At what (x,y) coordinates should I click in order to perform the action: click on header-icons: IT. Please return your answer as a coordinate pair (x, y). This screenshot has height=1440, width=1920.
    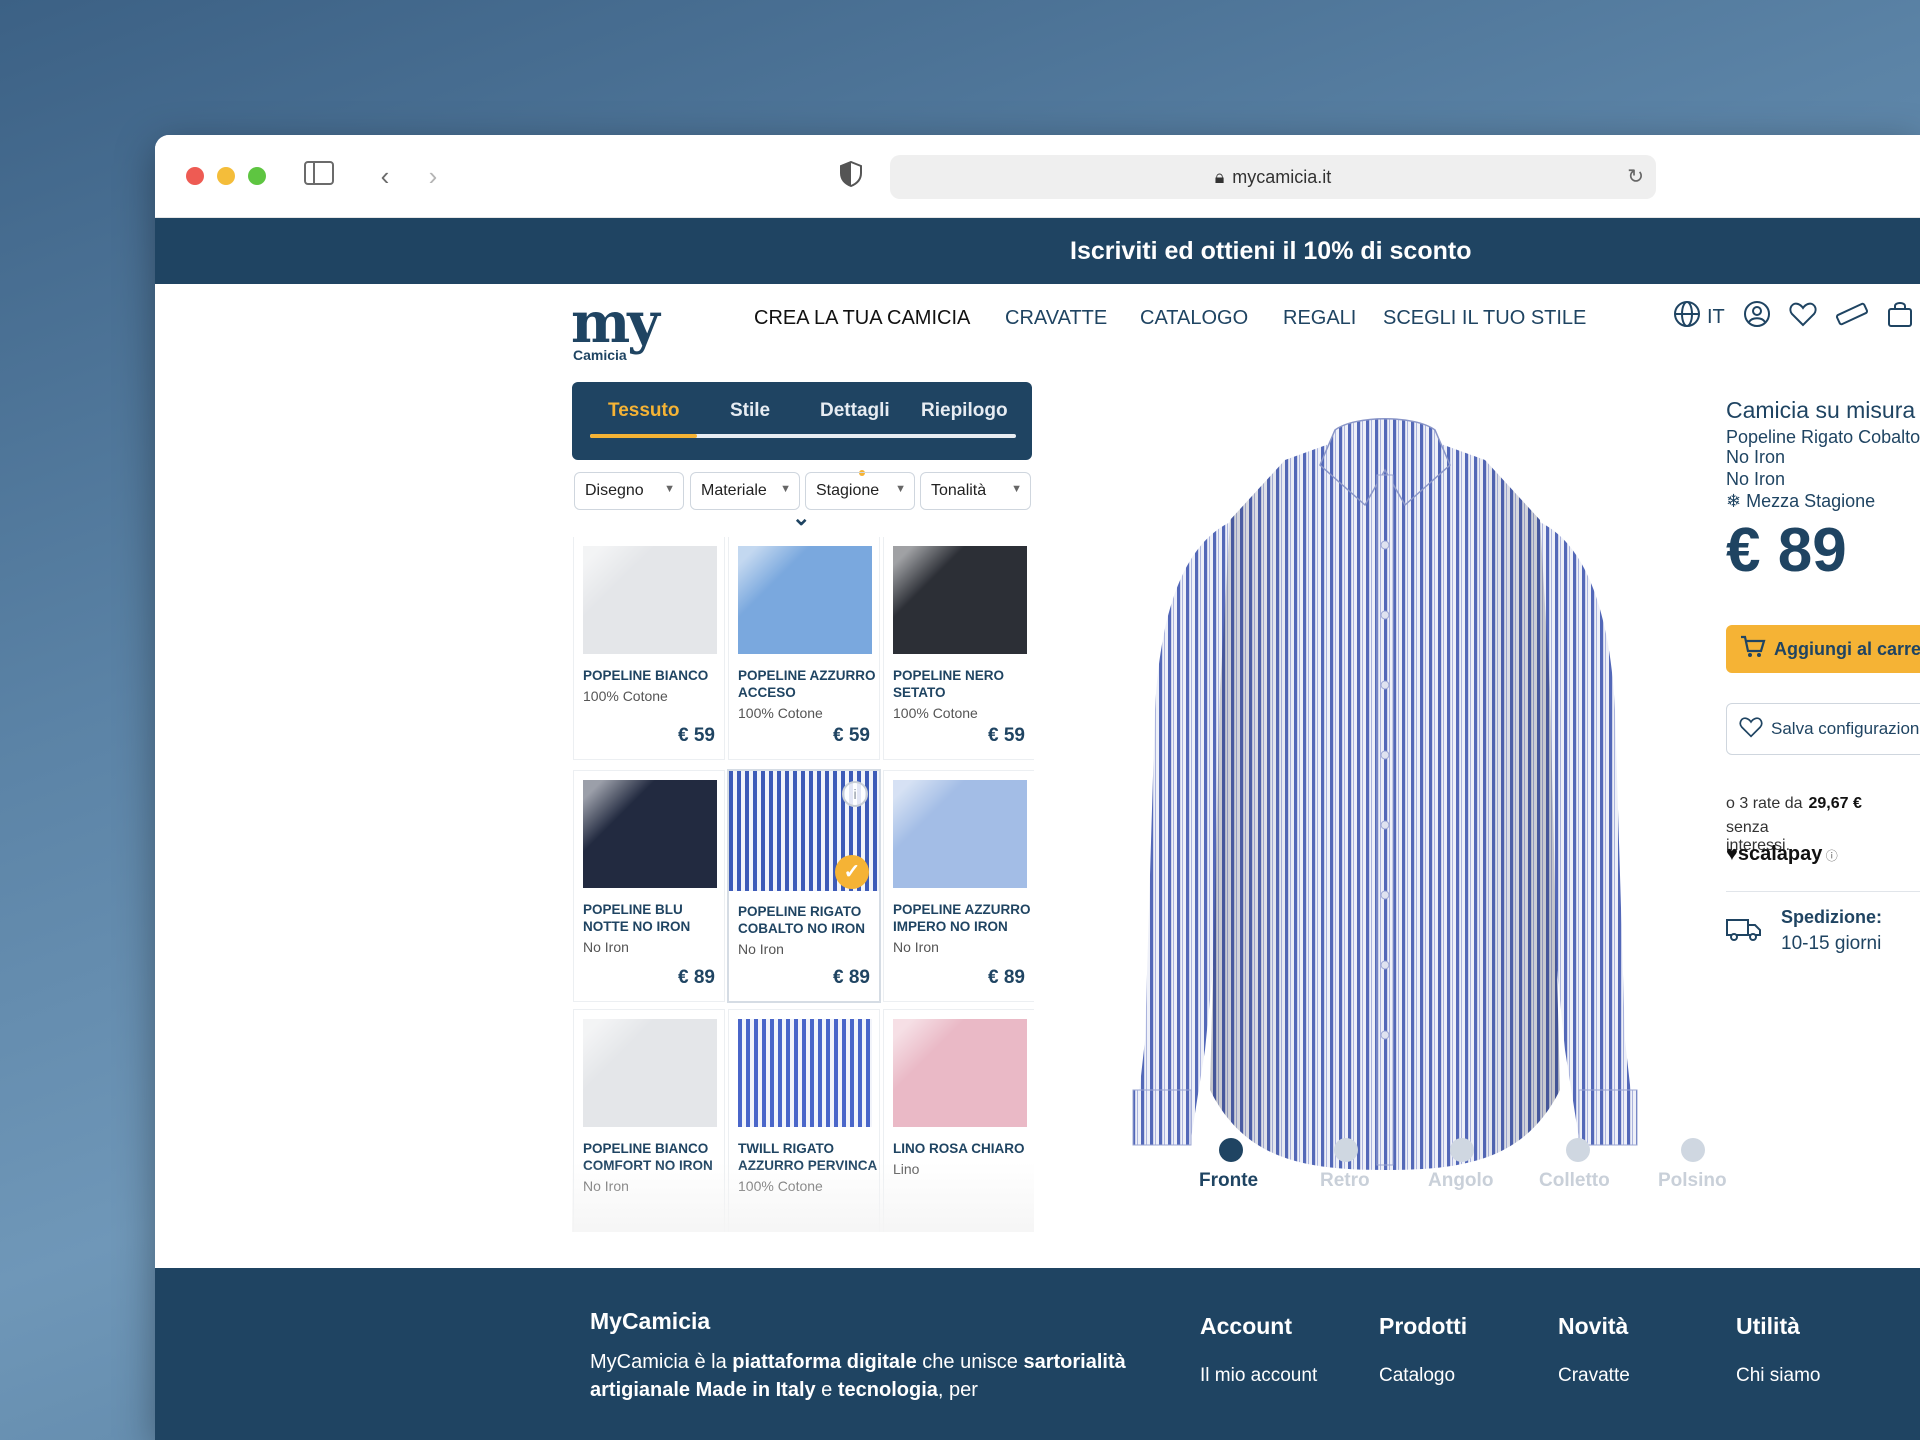
    Looking at the image, I should click on (1793, 317).